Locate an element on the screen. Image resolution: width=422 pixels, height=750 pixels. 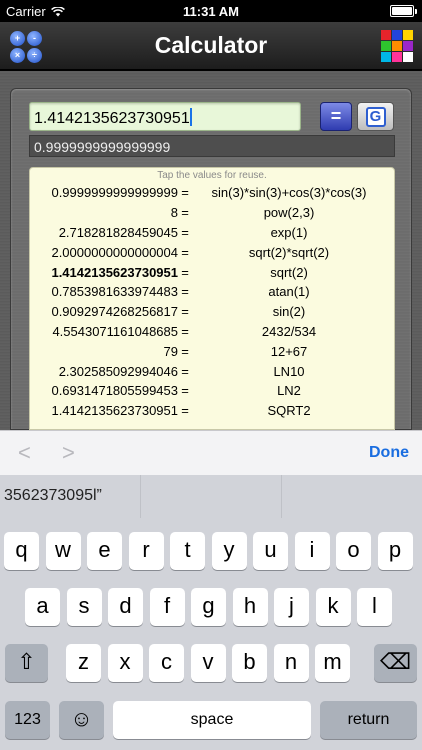
history-row: 1.4142135623730951 = sqrt(2) is located at coordinates (212, 272).